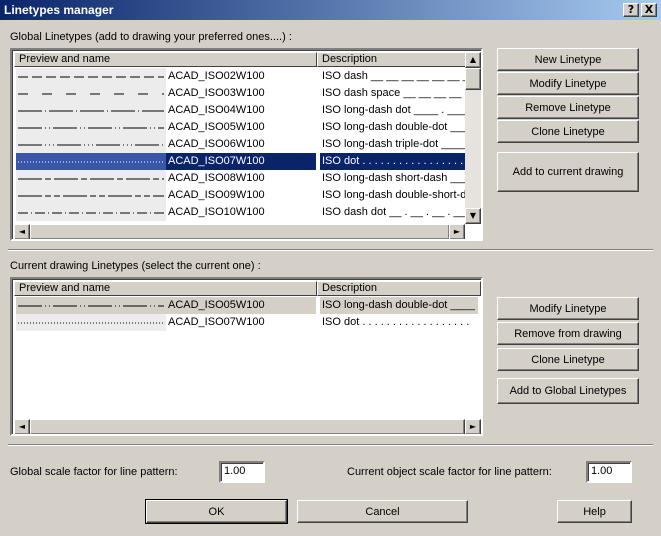 The image size is (661, 536). What do you see at coordinates (568, 83) in the screenshot?
I see `modify-linetype-button: Modify Linetype` at bounding box center [568, 83].